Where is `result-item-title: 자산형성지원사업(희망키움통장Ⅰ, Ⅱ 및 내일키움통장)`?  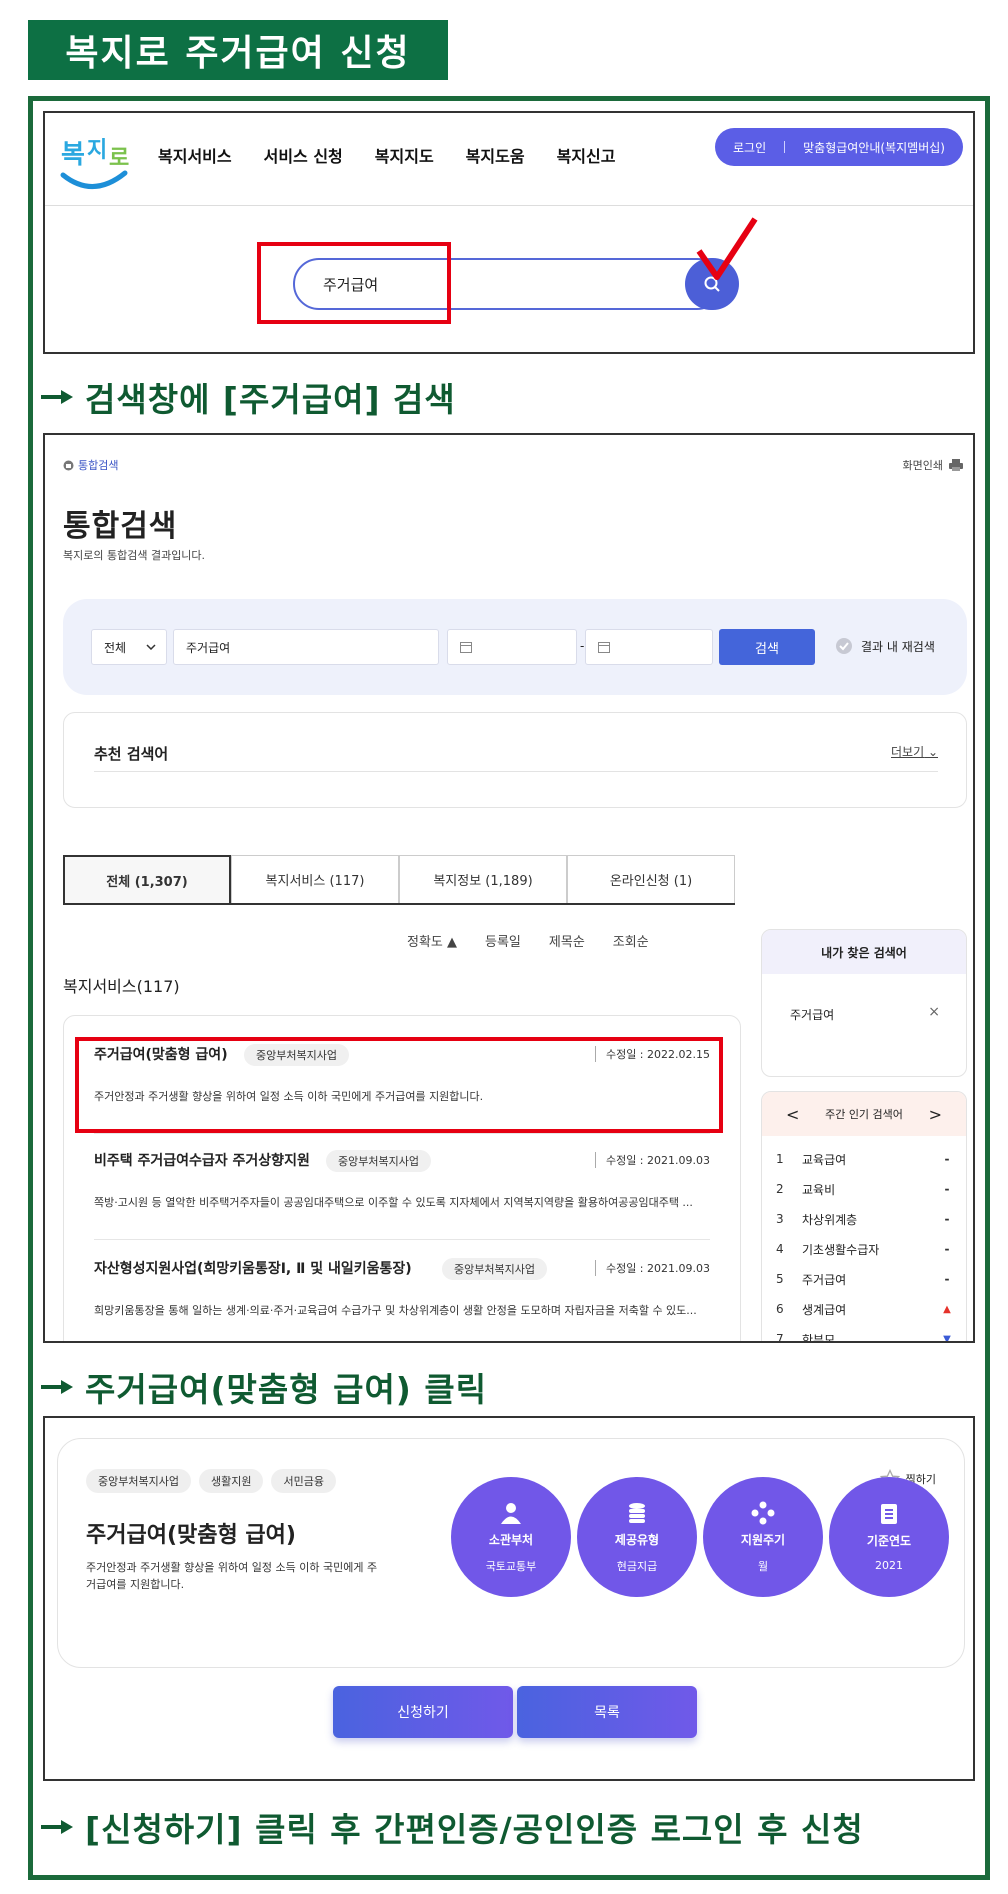 result-item-title: 자산형성지원사업(희망키움통장Ⅰ, Ⅱ 및 내일키움통장) is located at coordinates (253, 1268).